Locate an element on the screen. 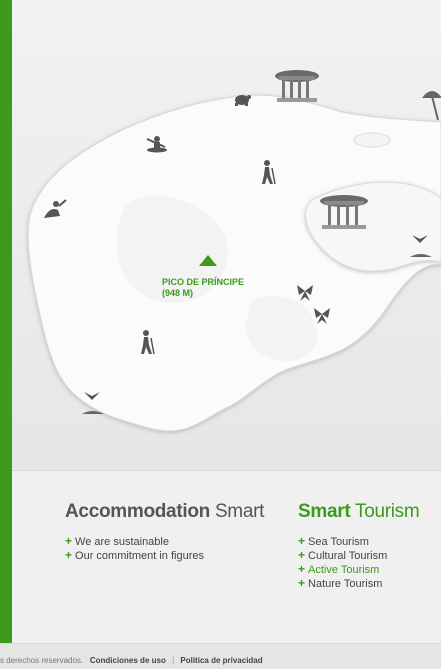 Image resolution: width=441 pixels, height=669 pixels. peak-label-height: (948 M) is located at coordinates (178, 293).